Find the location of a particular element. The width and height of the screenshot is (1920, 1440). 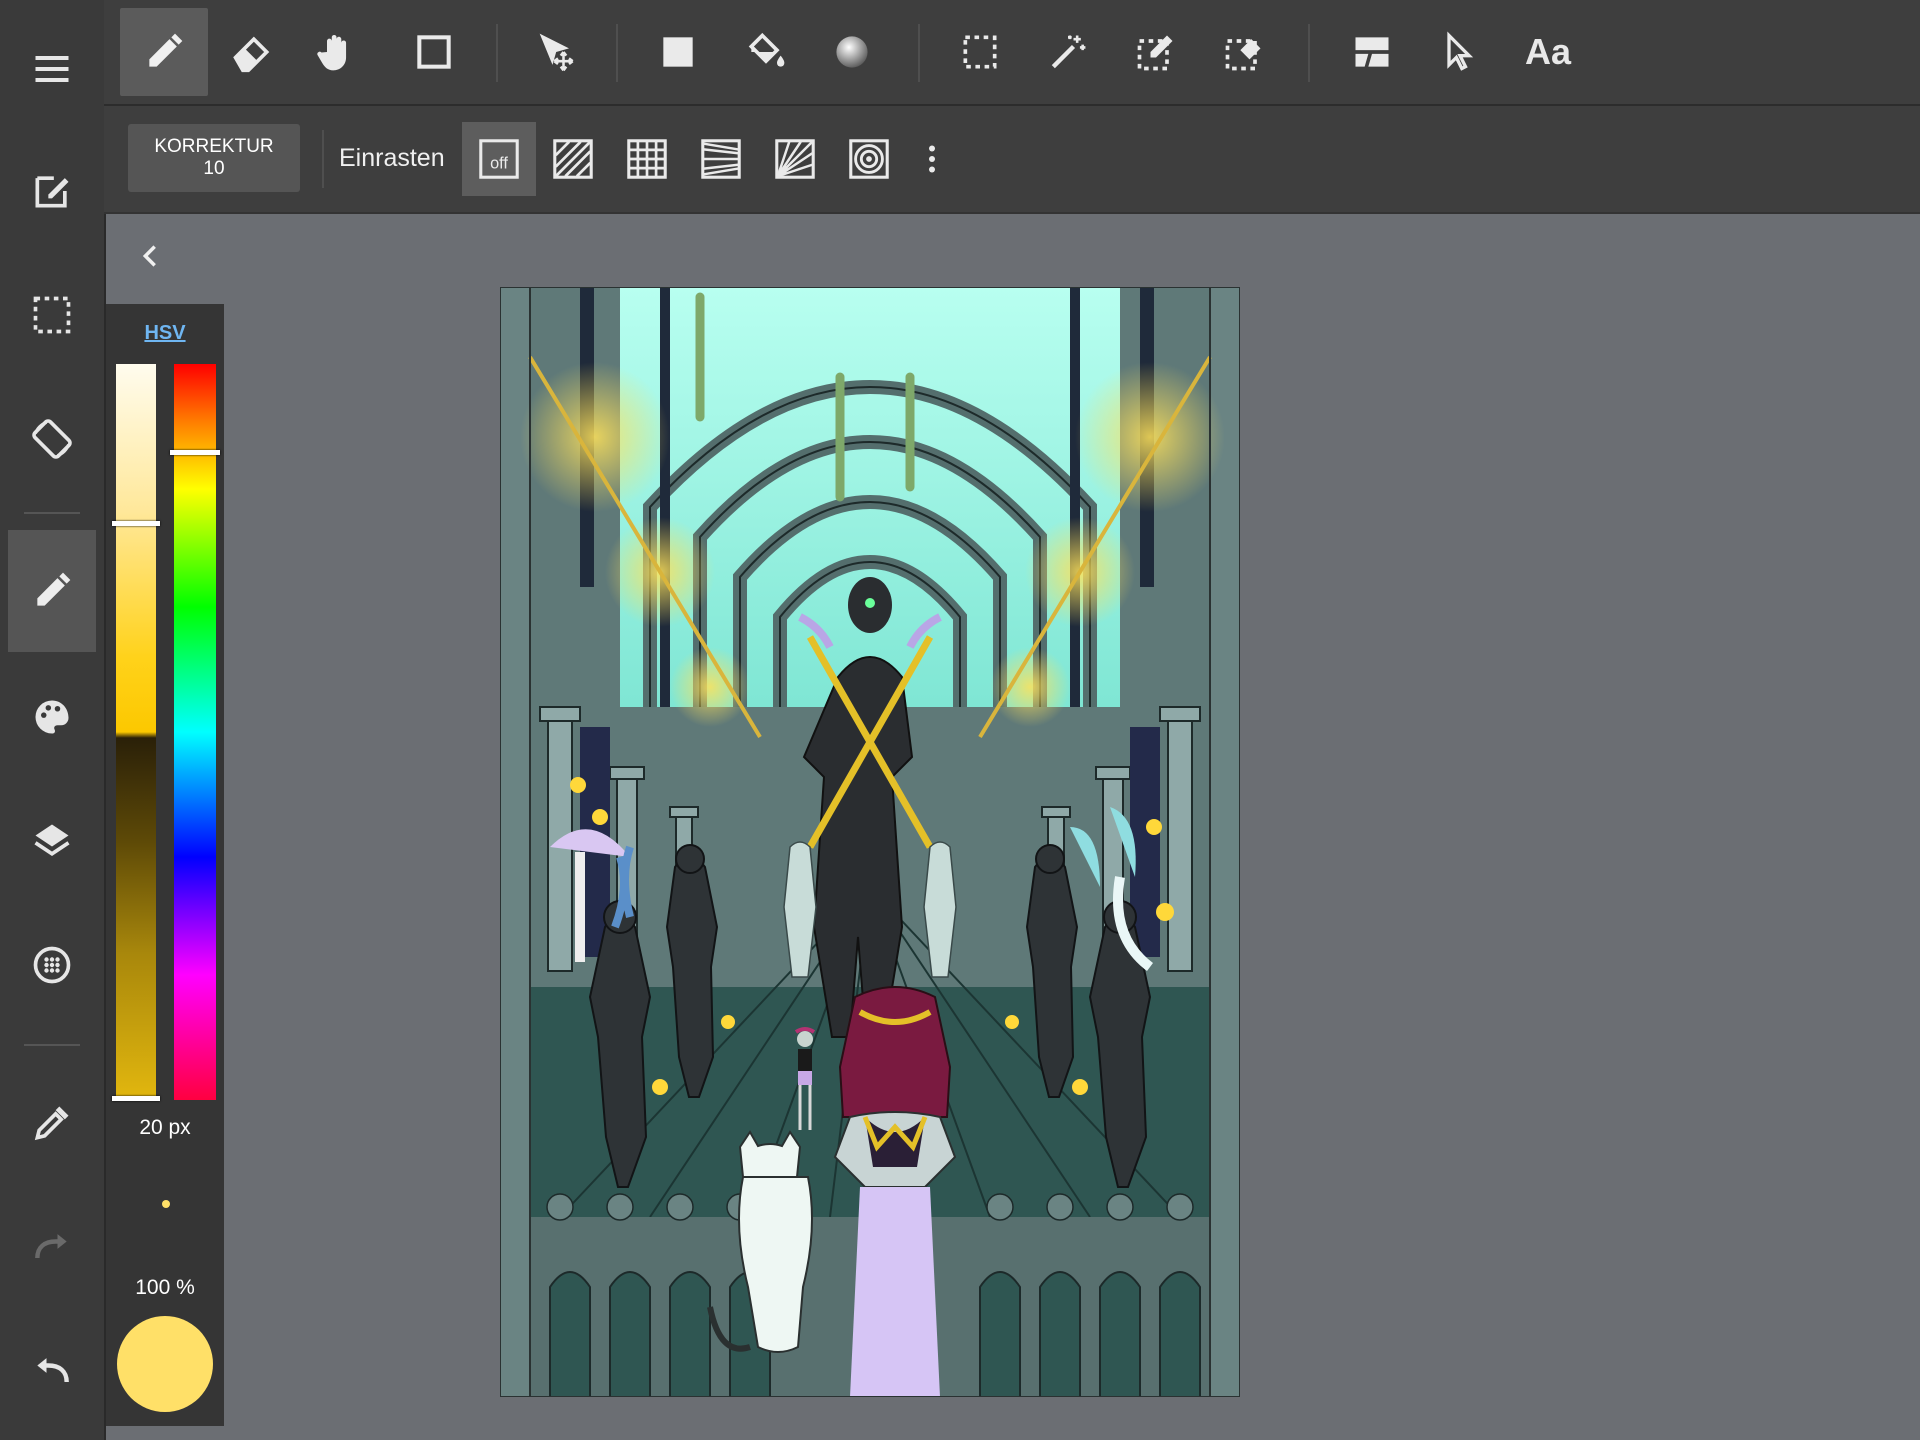

color-panel: HSV 20 px 100 % is located at coordinates (165, 865).